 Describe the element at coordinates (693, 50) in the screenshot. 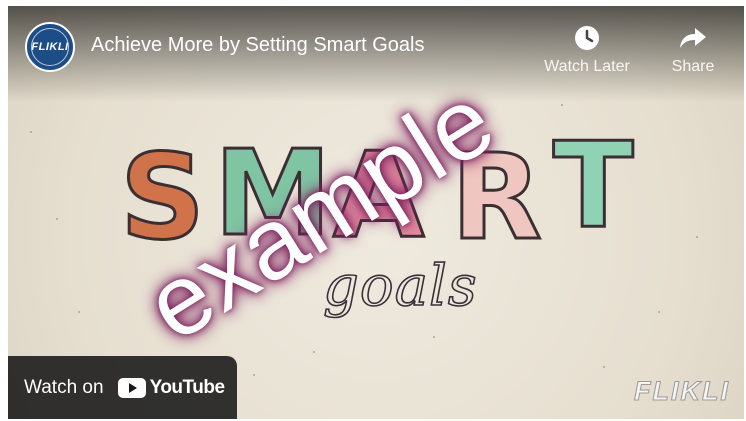

I see `share-button: Share` at that location.